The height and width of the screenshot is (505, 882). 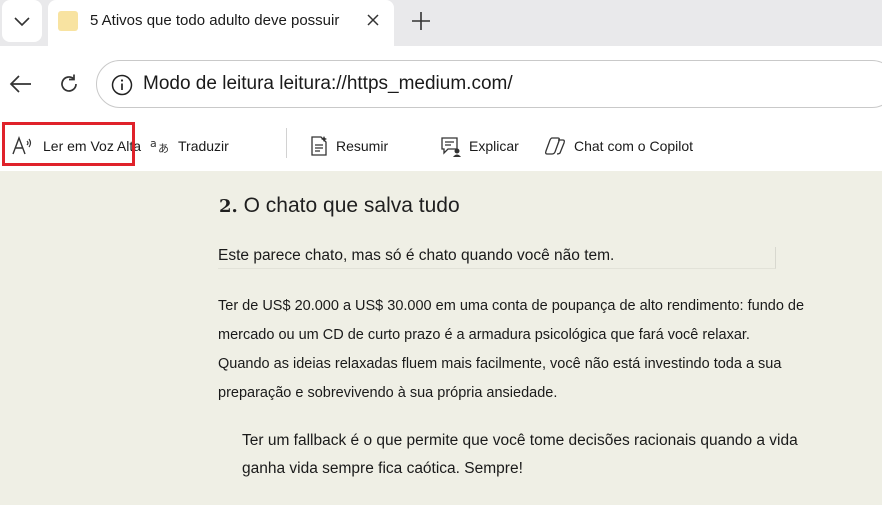 I want to click on section-number: 2., so click(x=228, y=206).